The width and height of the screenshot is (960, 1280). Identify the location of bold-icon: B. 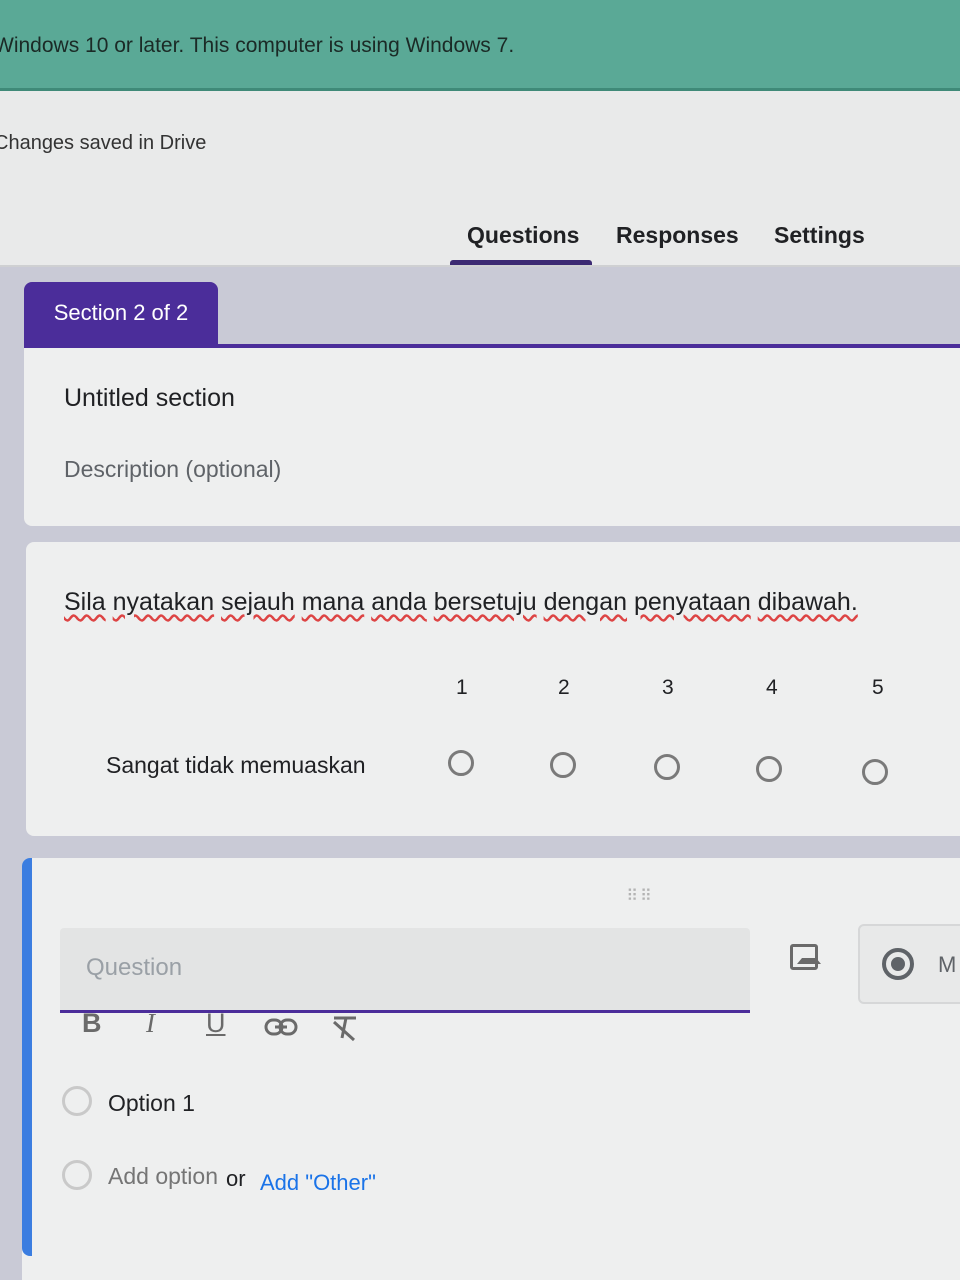
(92, 1023).